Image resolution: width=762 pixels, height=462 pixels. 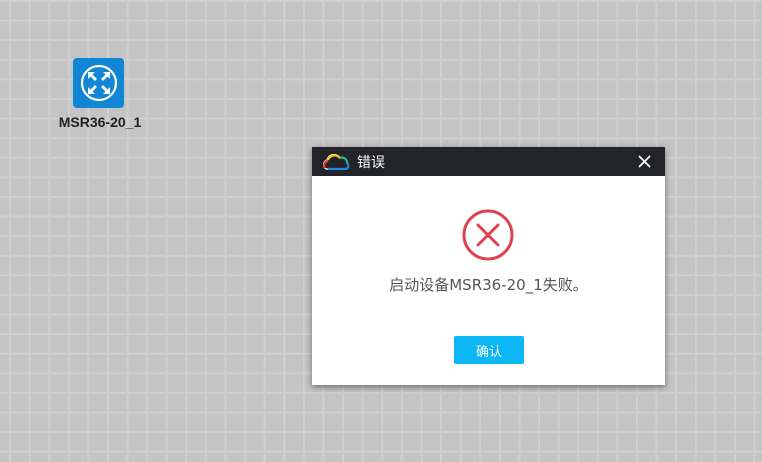 I want to click on dialog-title: 错误, so click(x=371, y=163).